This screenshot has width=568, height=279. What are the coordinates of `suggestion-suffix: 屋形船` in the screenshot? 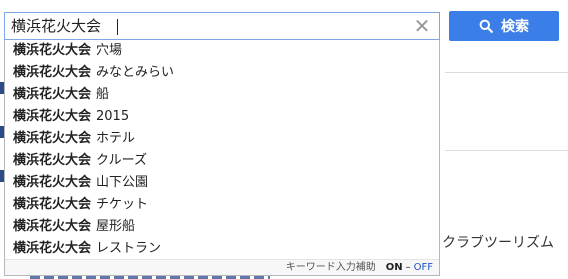 It's located at (116, 226).